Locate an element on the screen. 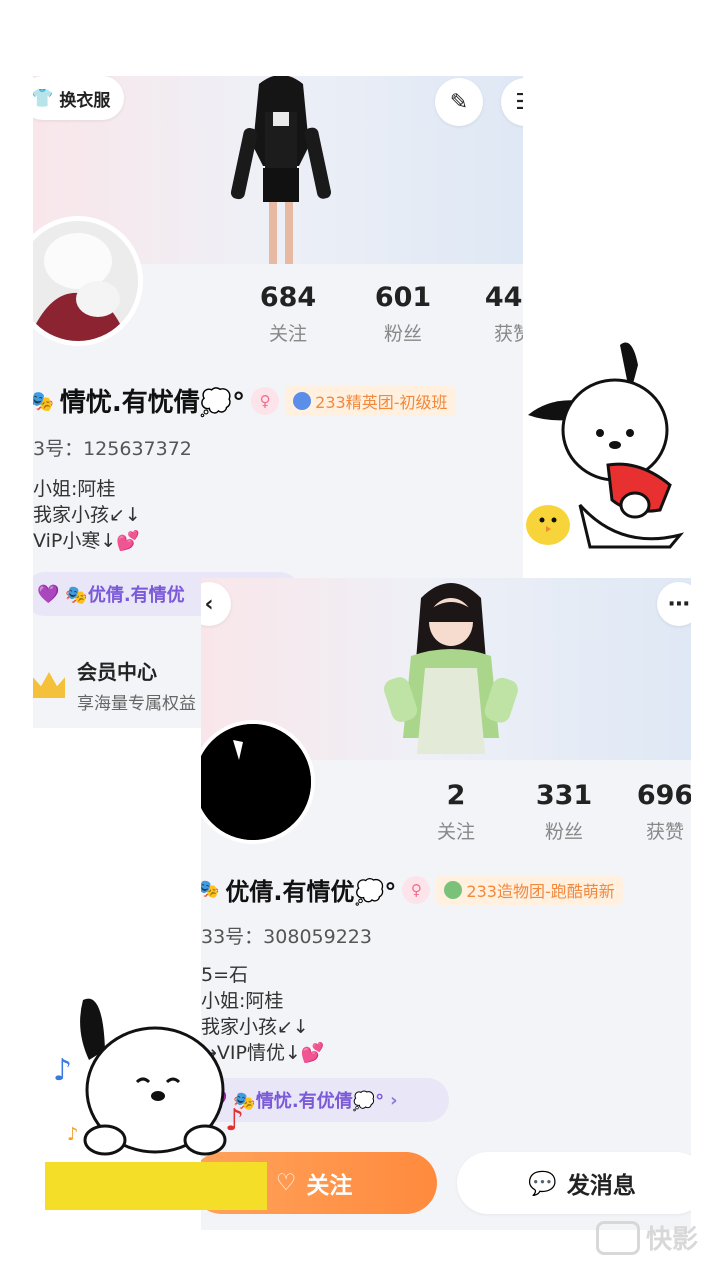 This screenshot has height=1280, width=720. stat-following: 684 关注 is located at coordinates (288, 314).